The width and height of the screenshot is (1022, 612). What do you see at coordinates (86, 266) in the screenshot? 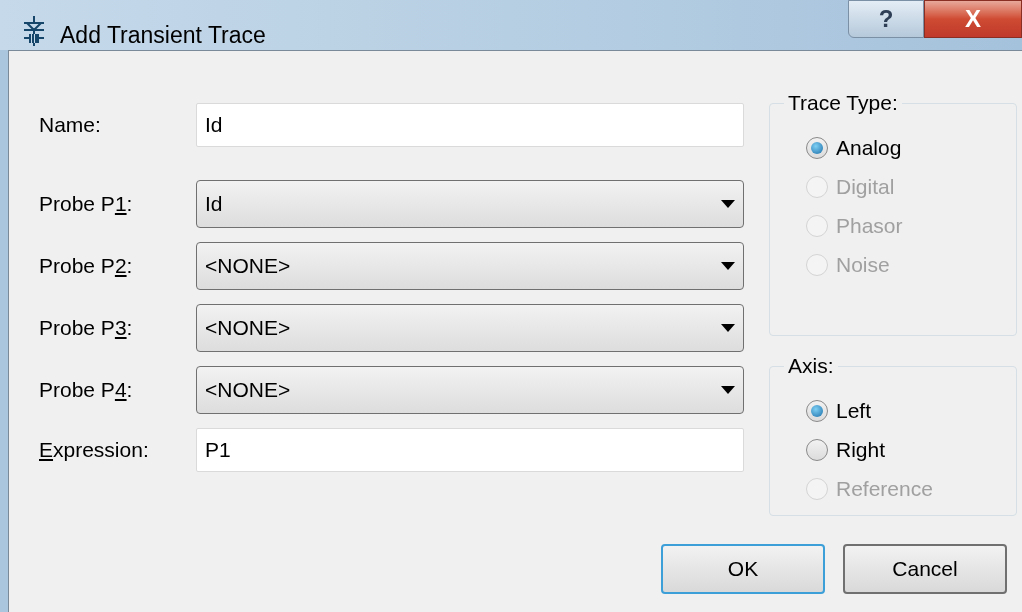
I see `field-label: Probe P2:` at bounding box center [86, 266].